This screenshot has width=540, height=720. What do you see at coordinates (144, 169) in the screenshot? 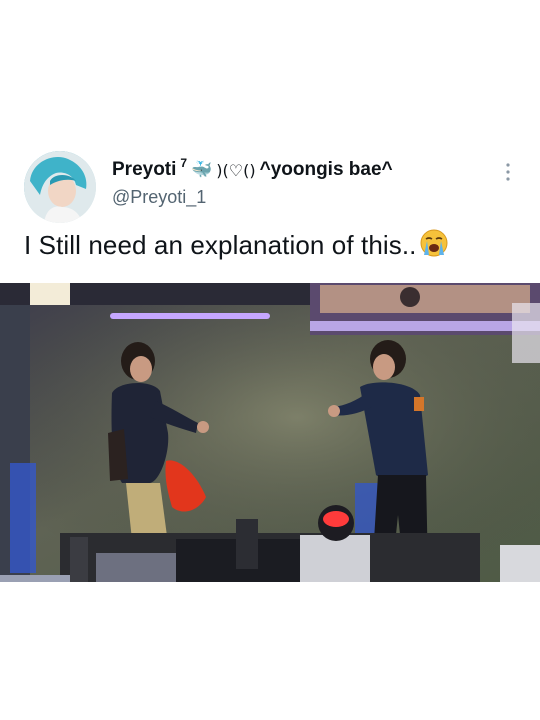
I see `display-name: Preyoti` at bounding box center [144, 169].